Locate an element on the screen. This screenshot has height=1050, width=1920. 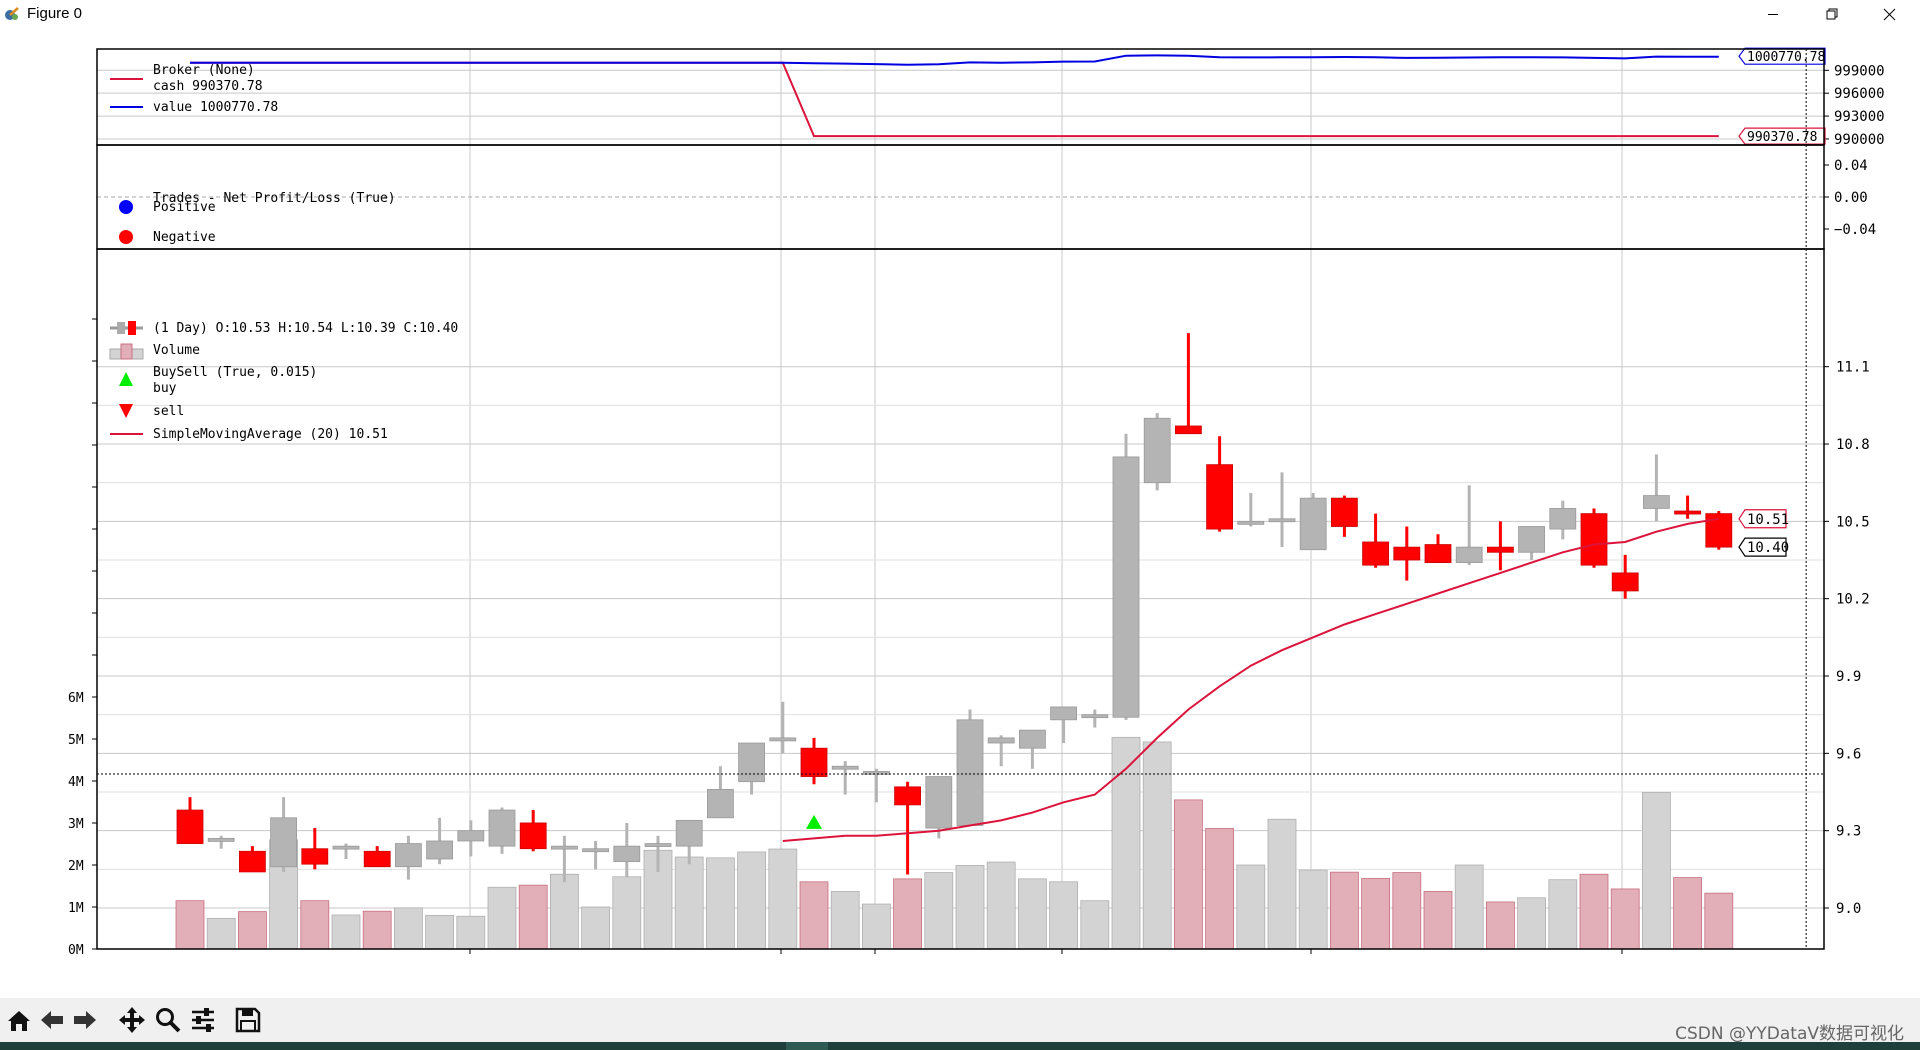
sma-end-label: 10.51 is located at coordinates (1763, 519).